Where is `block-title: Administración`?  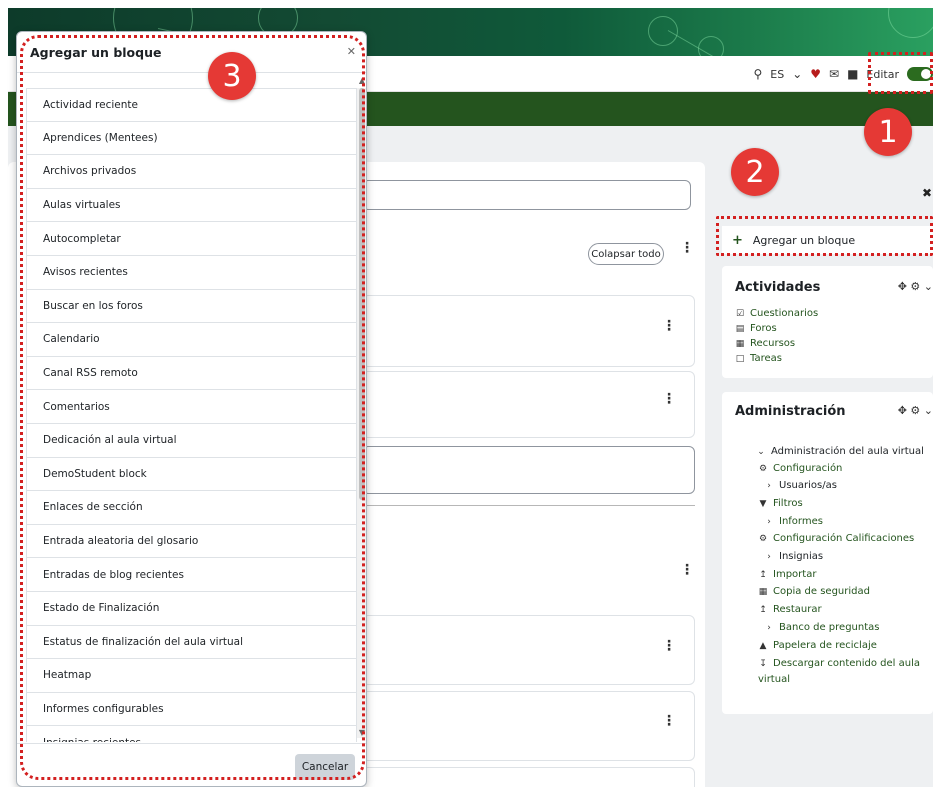 block-title: Administración is located at coordinates (790, 411).